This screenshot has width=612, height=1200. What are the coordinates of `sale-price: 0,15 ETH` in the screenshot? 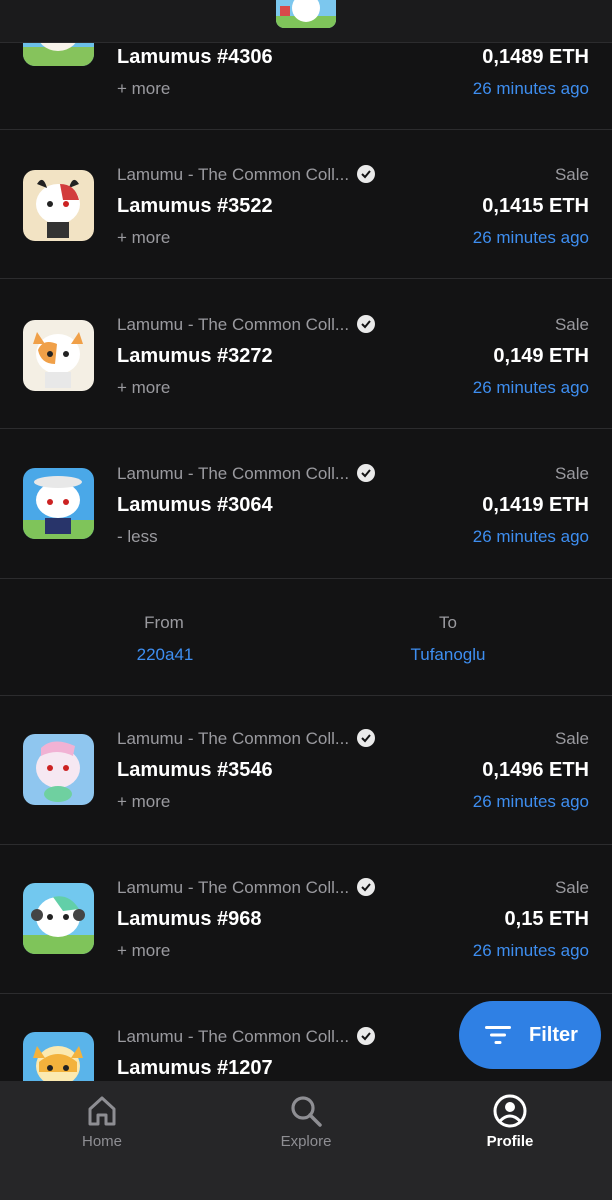 It's located at (546, 919).